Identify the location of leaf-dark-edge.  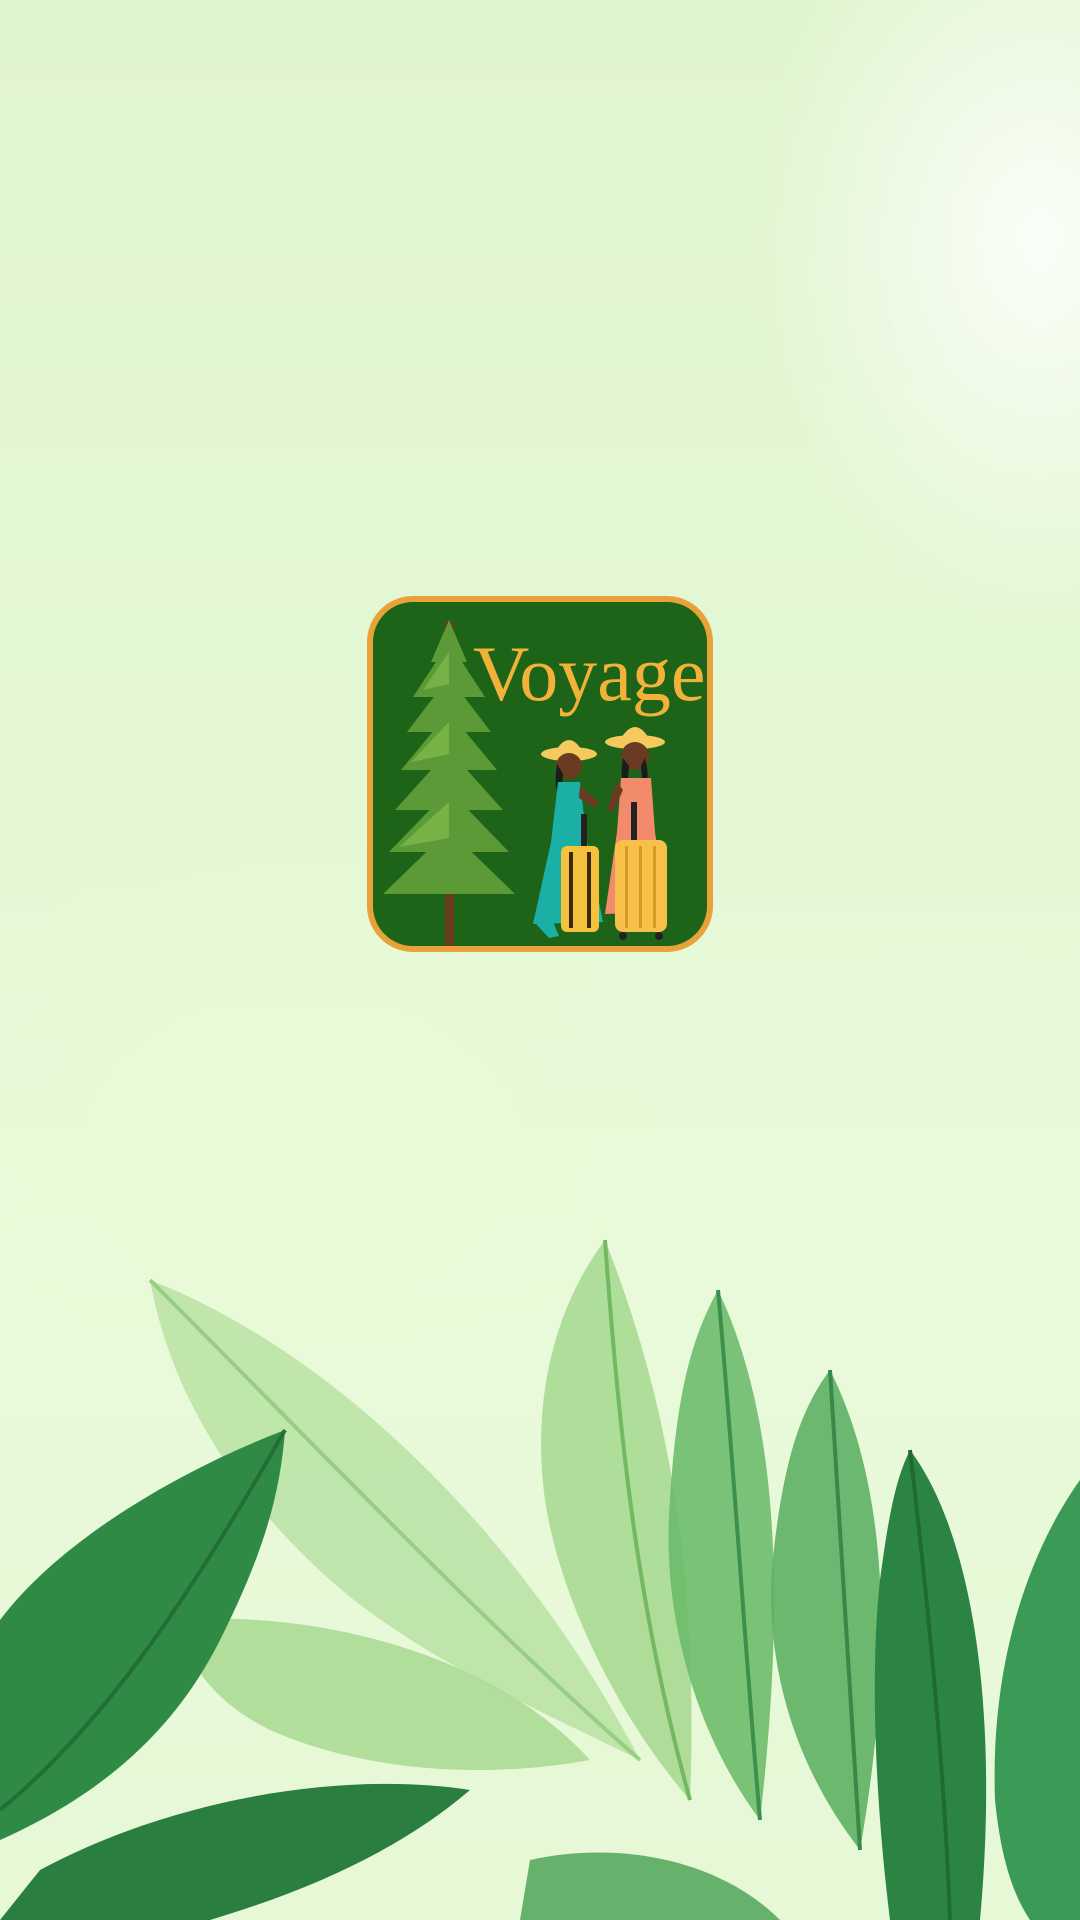
(1037, 1700).